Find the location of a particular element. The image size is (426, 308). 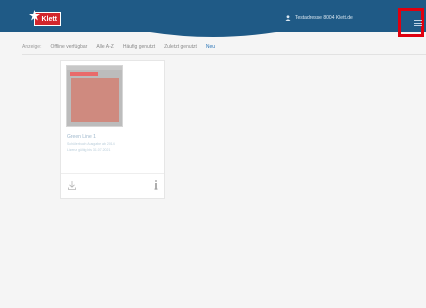

book-cover is located at coordinates (94, 96).